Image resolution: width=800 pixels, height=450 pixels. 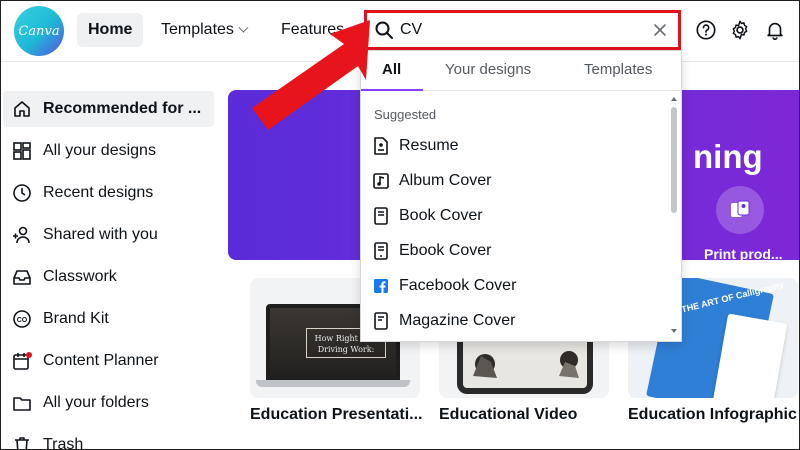 What do you see at coordinates (706, 30) in the screenshot?
I see `help-icon` at bounding box center [706, 30].